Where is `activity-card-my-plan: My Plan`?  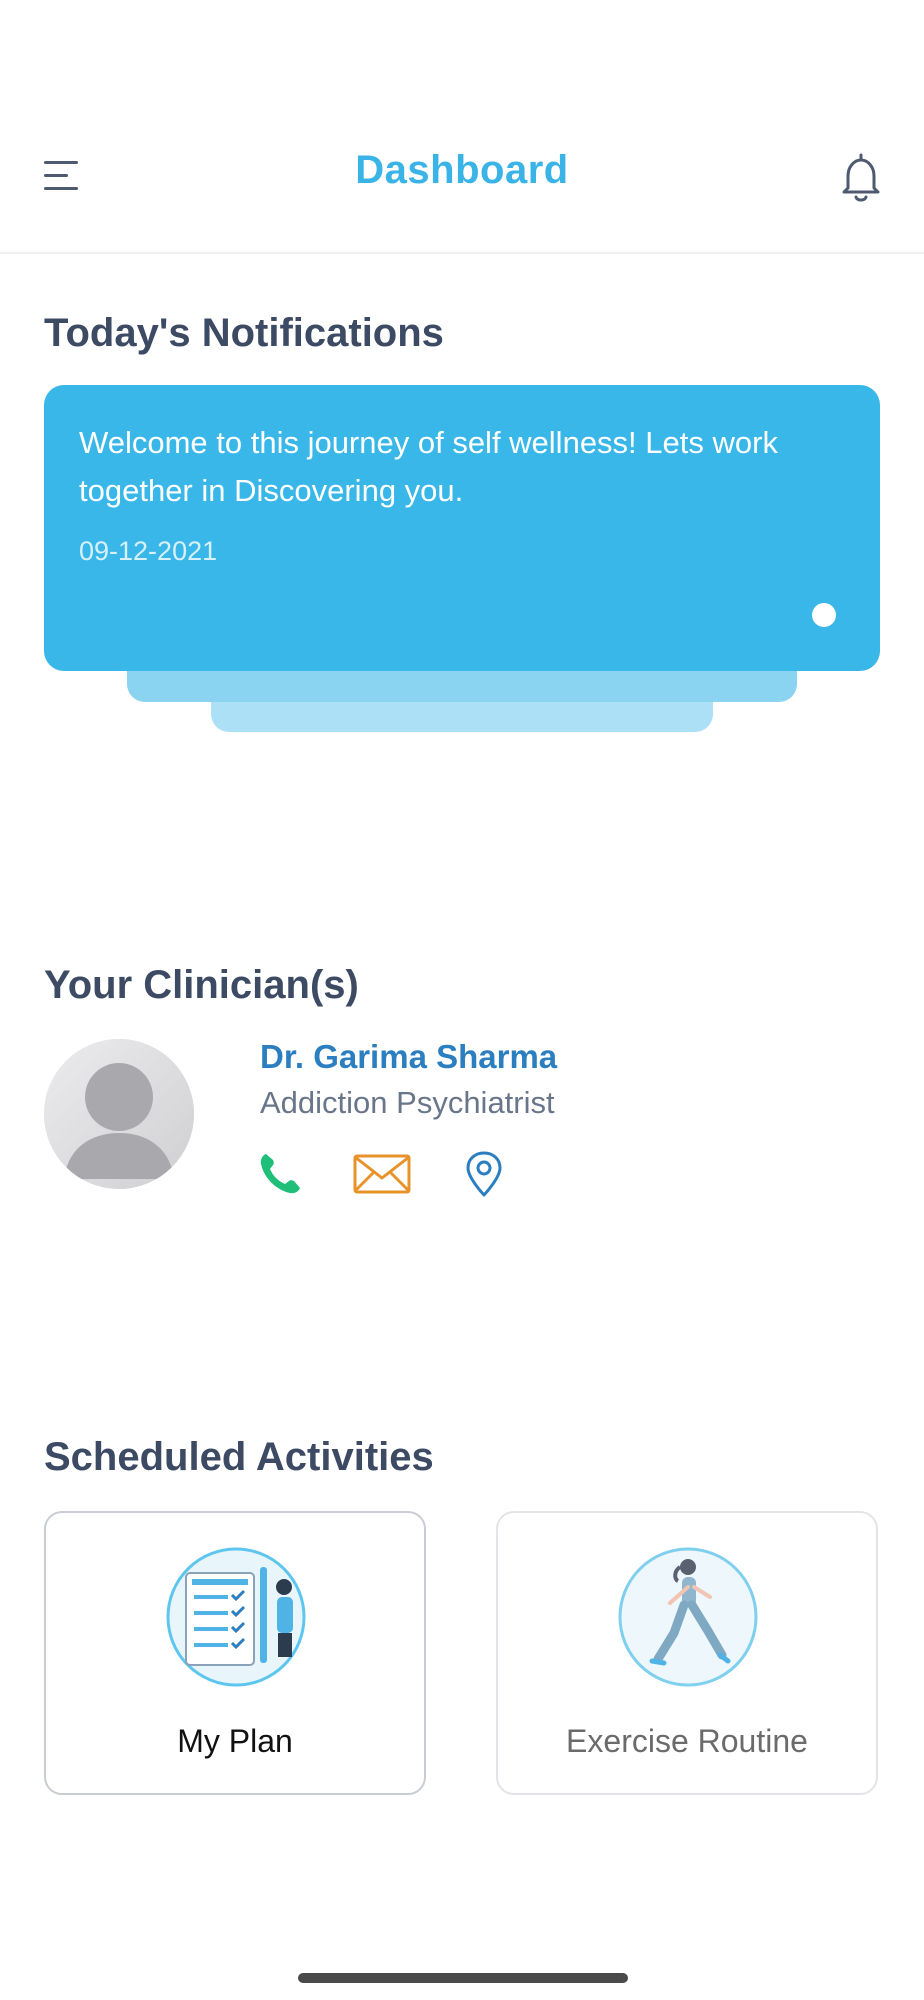 activity-card-my-plan: My Plan is located at coordinates (235, 1653).